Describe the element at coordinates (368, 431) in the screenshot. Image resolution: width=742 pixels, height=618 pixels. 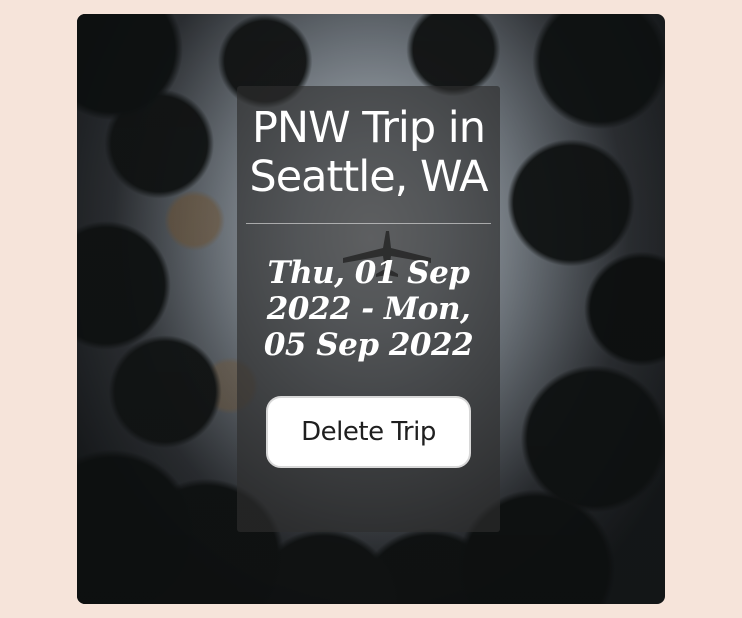
I see `delete-trip-button: Delete Trip` at that location.